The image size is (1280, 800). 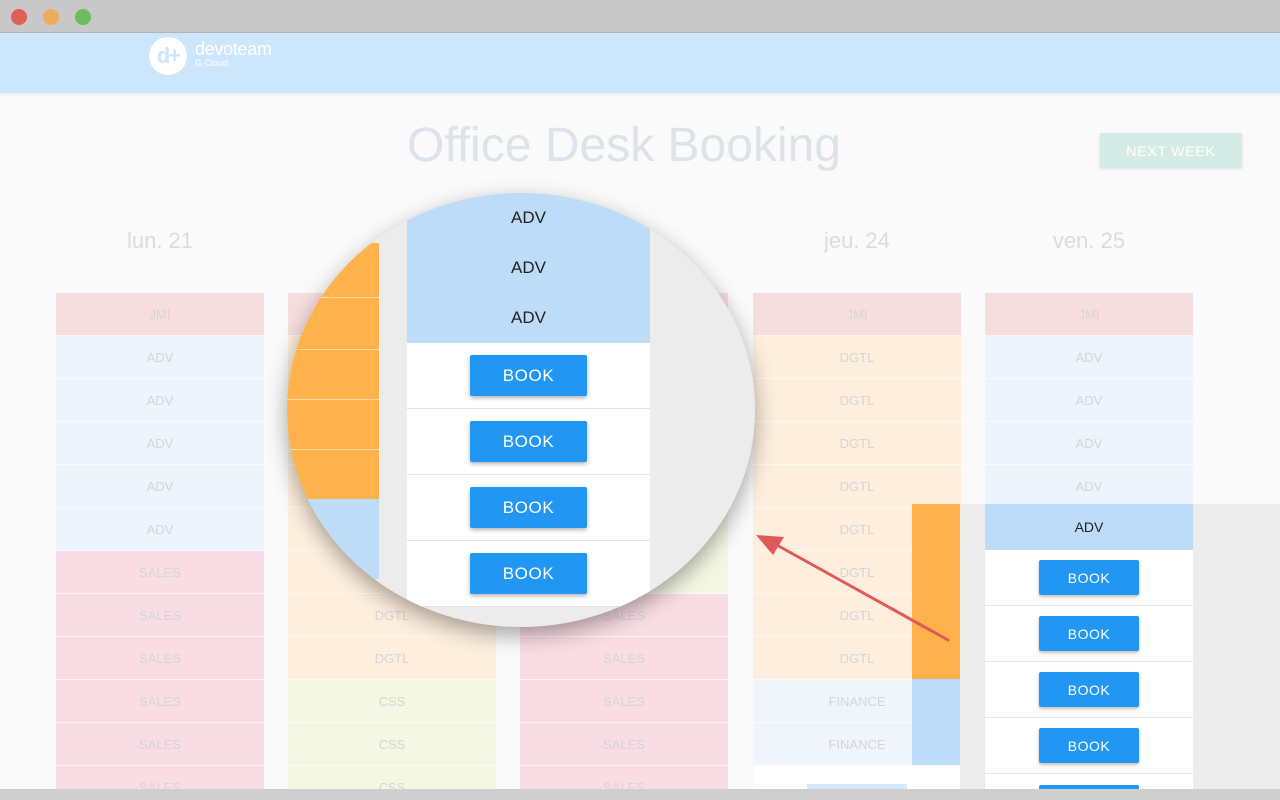 I want to click on maximize-window-button, so click(x=83, y=17).